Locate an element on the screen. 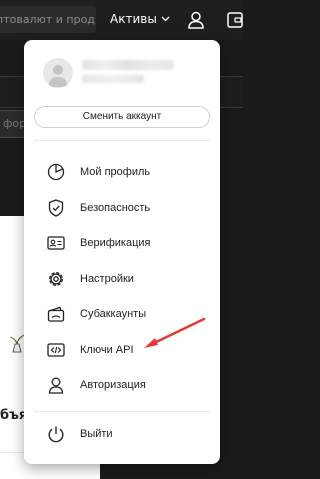 The image size is (320, 479). menu-item-authorization: Авторизация is located at coordinates (122, 385).